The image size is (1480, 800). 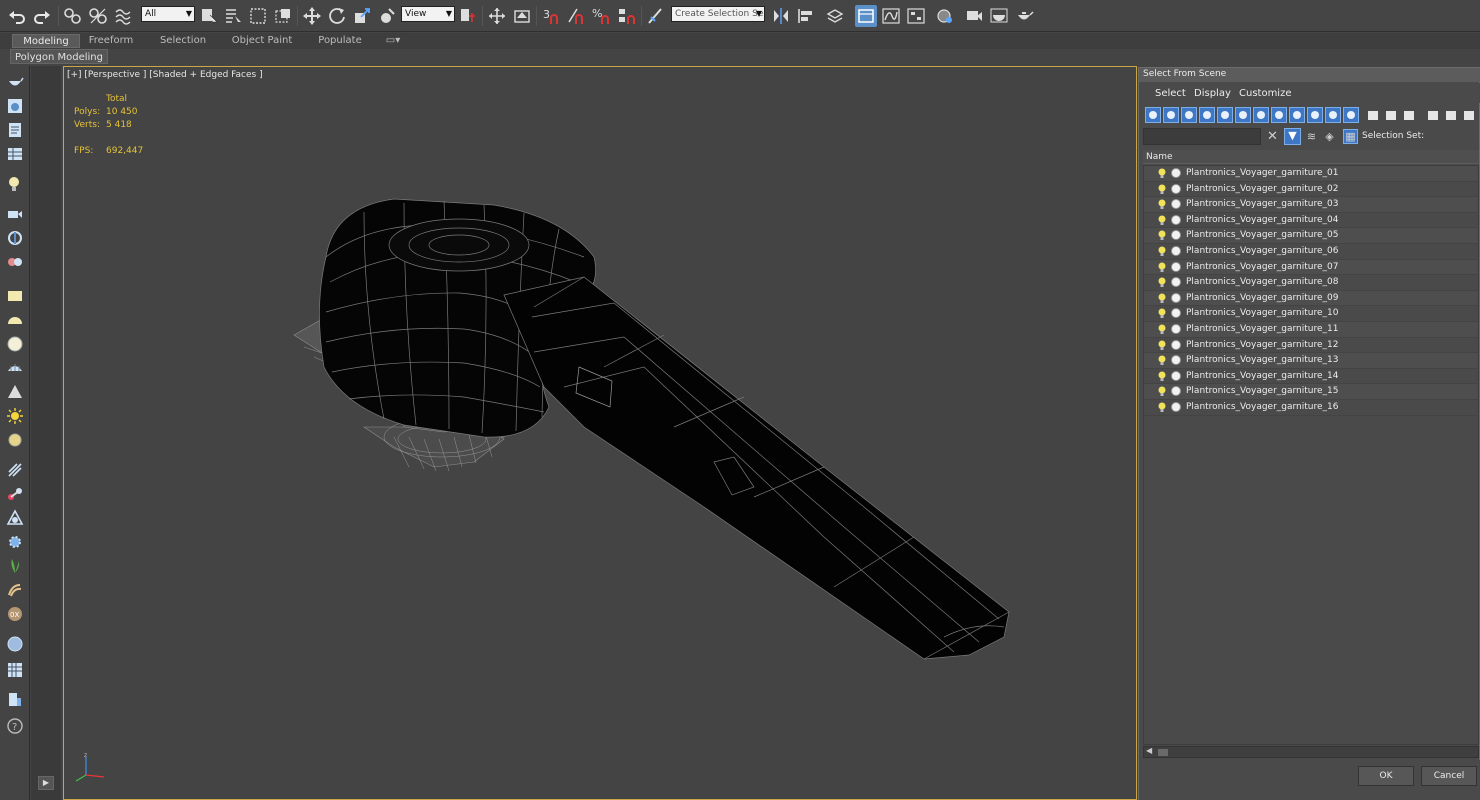 What do you see at coordinates (1149, 750) in the screenshot?
I see `scroll-left-icon: ◀` at bounding box center [1149, 750].